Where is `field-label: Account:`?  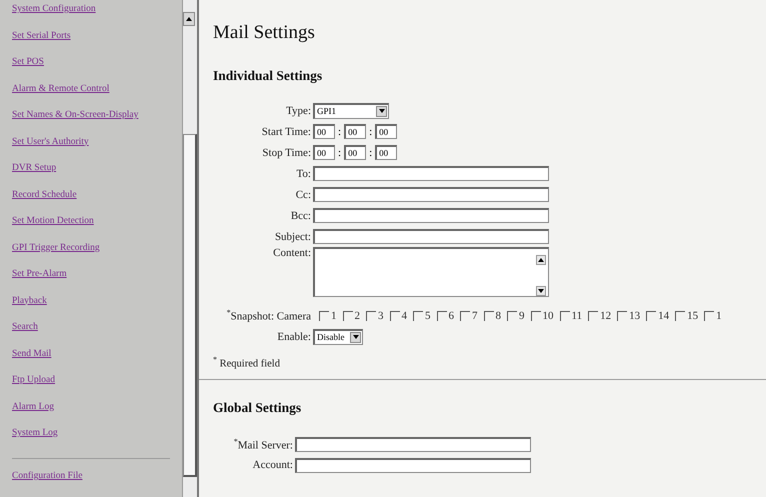 field-label: Account: is located at coordinates (273, 465).